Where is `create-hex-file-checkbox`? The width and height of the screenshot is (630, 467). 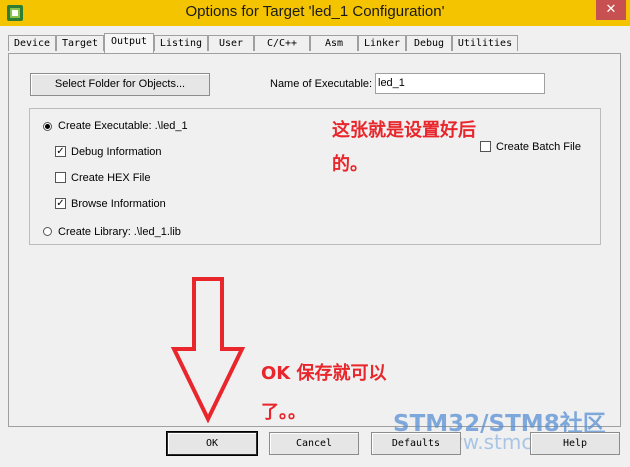 create-hex-file-checkbox is located at coordinates (60, 177).